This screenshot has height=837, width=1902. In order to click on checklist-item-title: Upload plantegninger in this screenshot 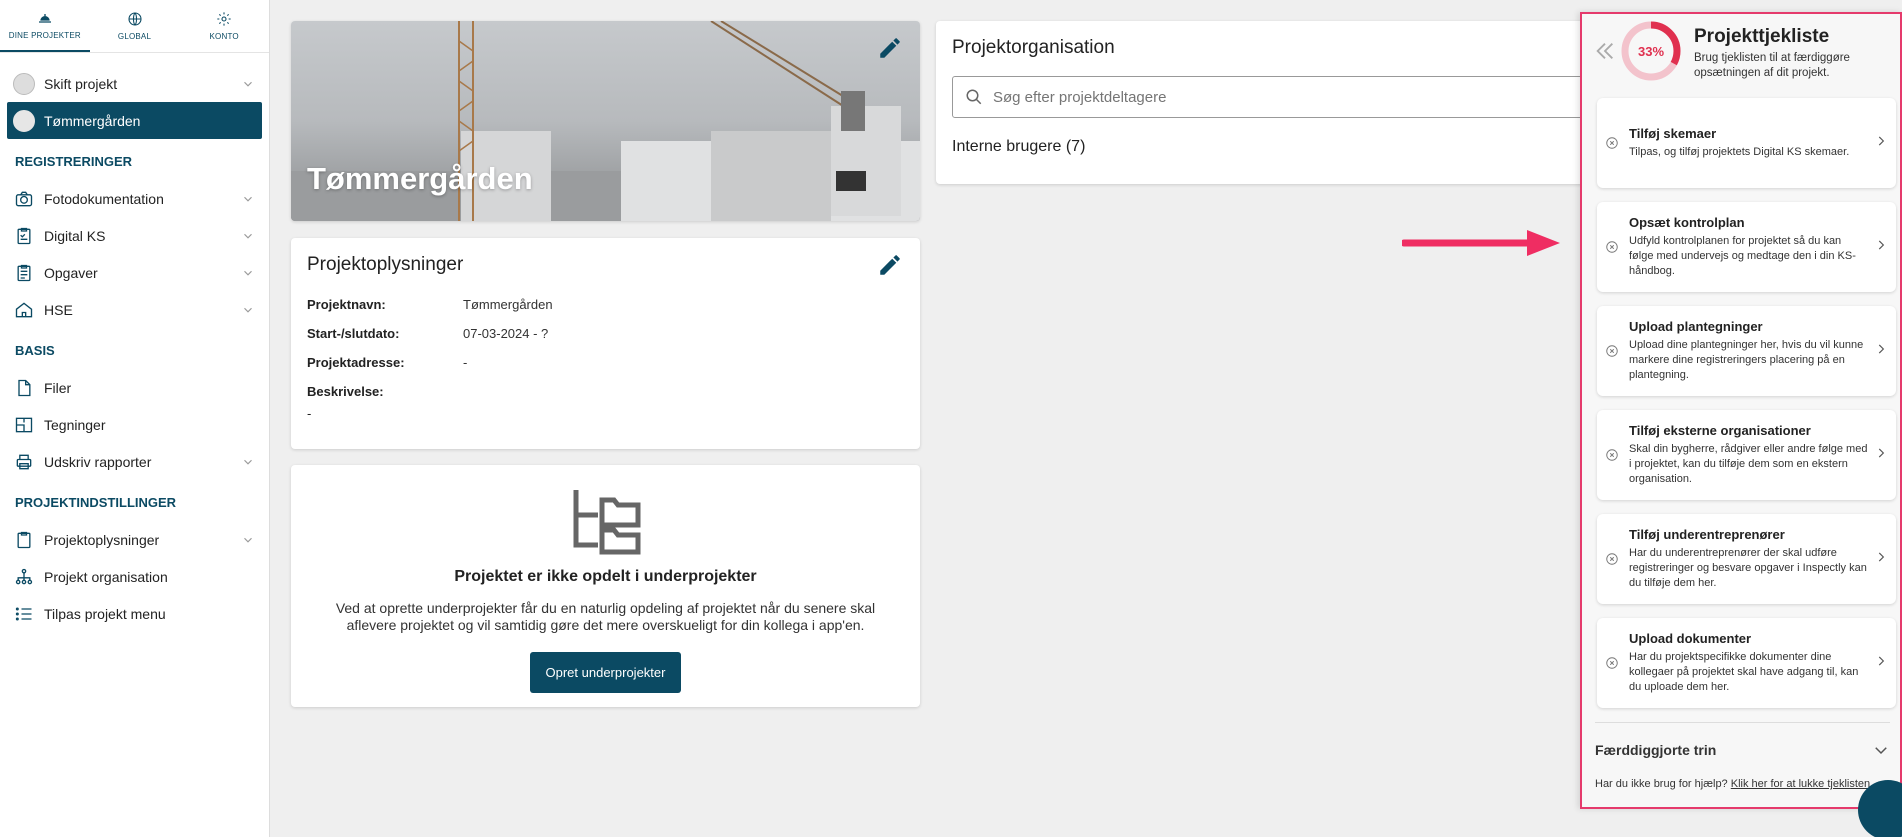, I will do `click(1696, 326)`.